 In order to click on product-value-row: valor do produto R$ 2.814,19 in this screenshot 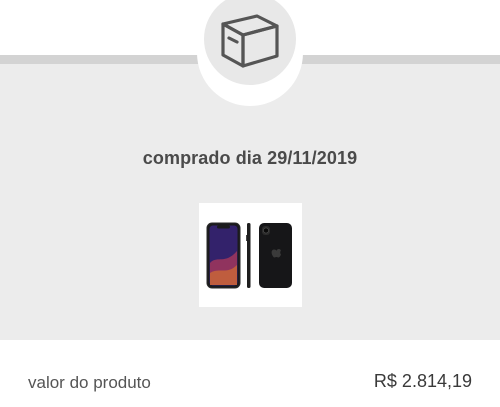, I will do `click(250, 381)`.